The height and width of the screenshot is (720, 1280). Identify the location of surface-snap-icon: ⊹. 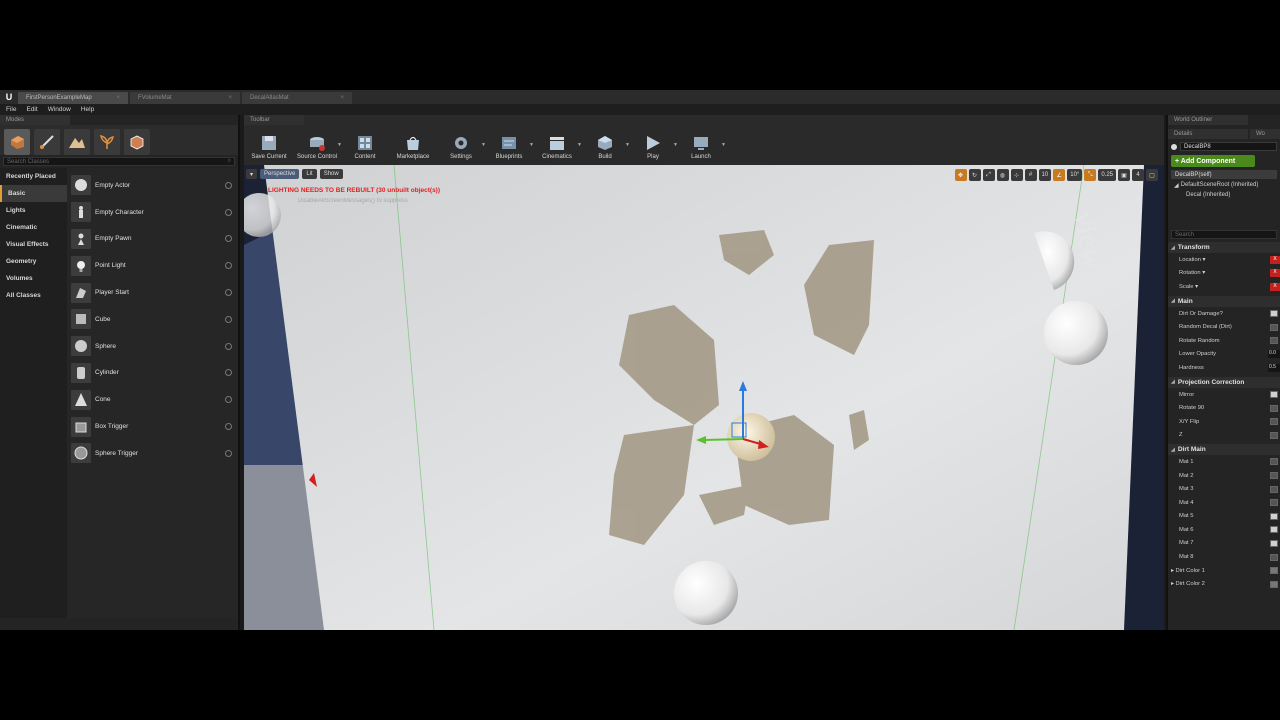
(1016, 175).